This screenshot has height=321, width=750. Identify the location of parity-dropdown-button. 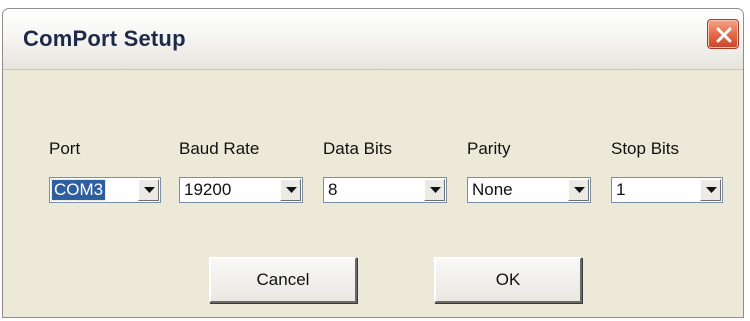
(578, 190).